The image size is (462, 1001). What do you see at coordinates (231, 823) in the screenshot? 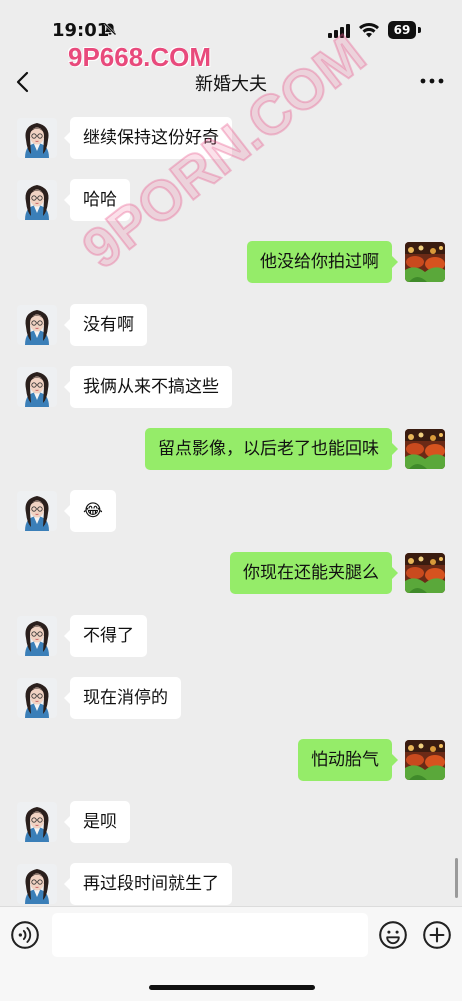
I see `message-row: 是呗` at bounding box center [231, 823].